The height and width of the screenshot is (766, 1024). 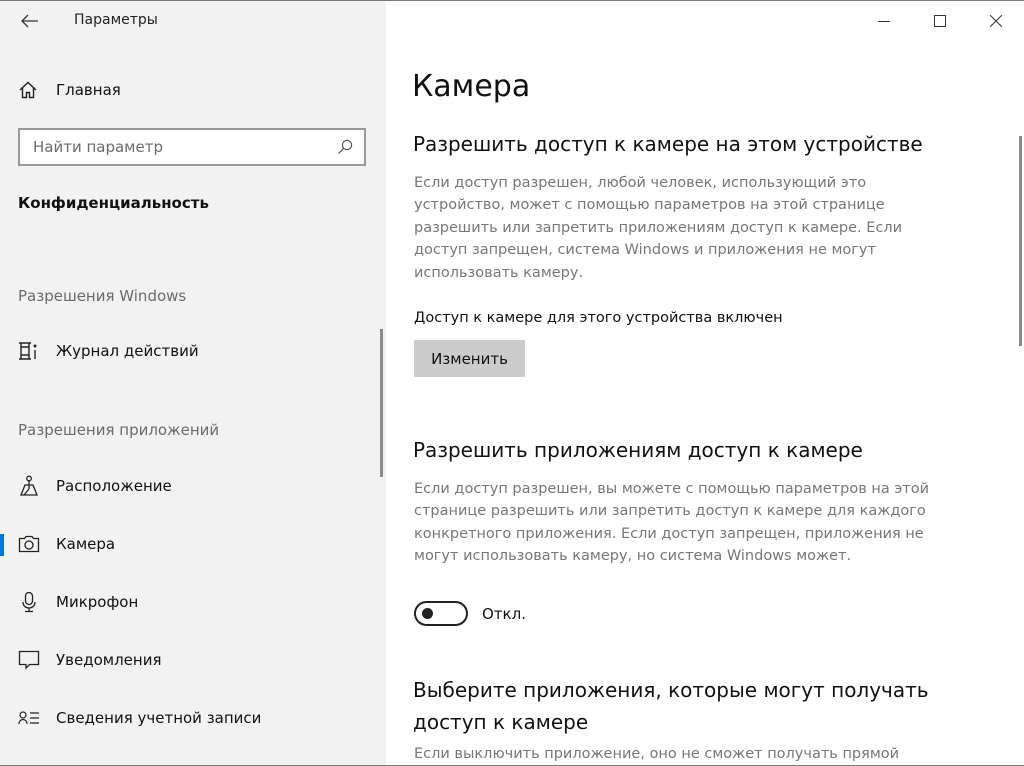 I want to click on sidebar-item-location: Расположение, so click(x=193, y=486).